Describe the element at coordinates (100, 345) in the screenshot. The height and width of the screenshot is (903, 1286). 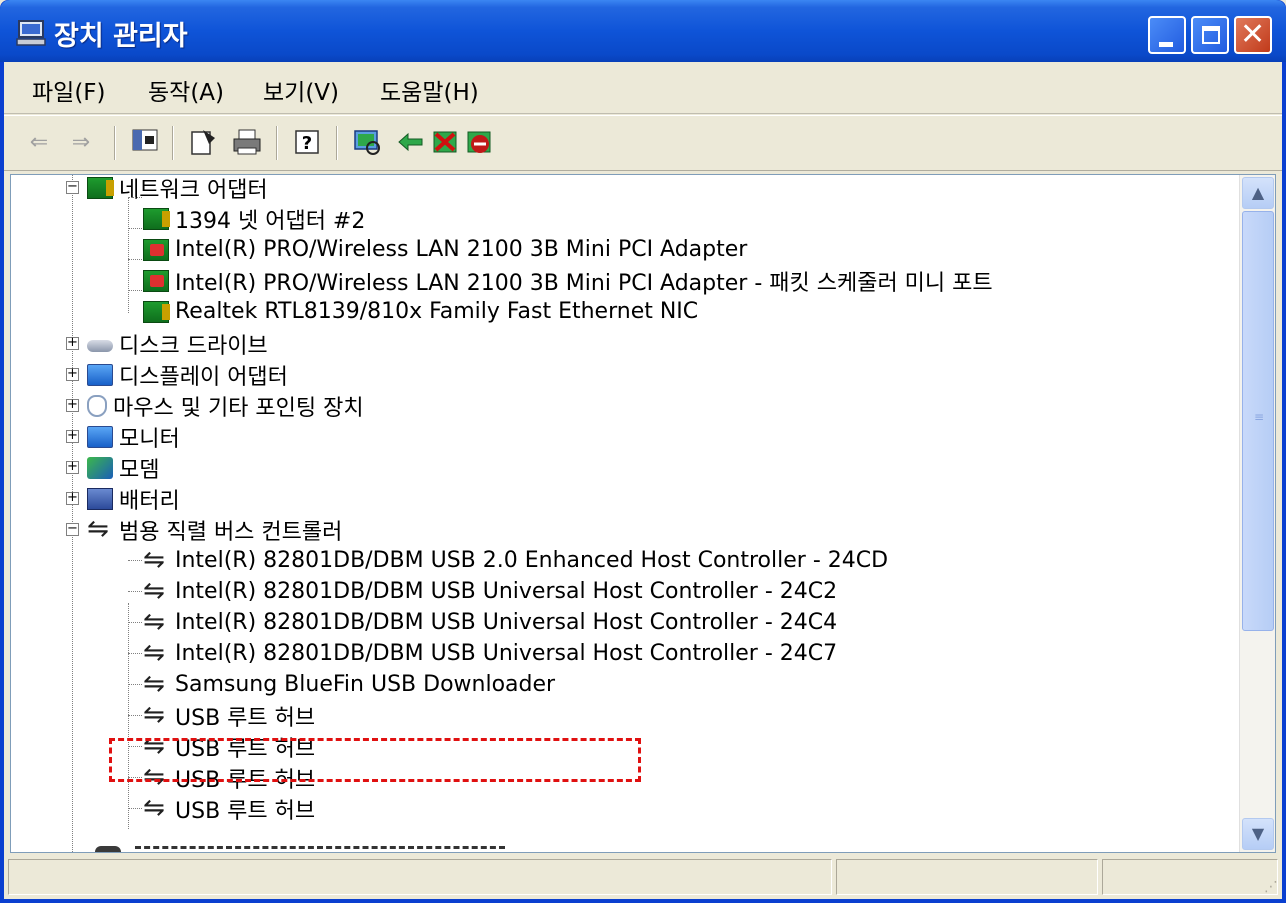
I see `disk-drive-icon` at that location.